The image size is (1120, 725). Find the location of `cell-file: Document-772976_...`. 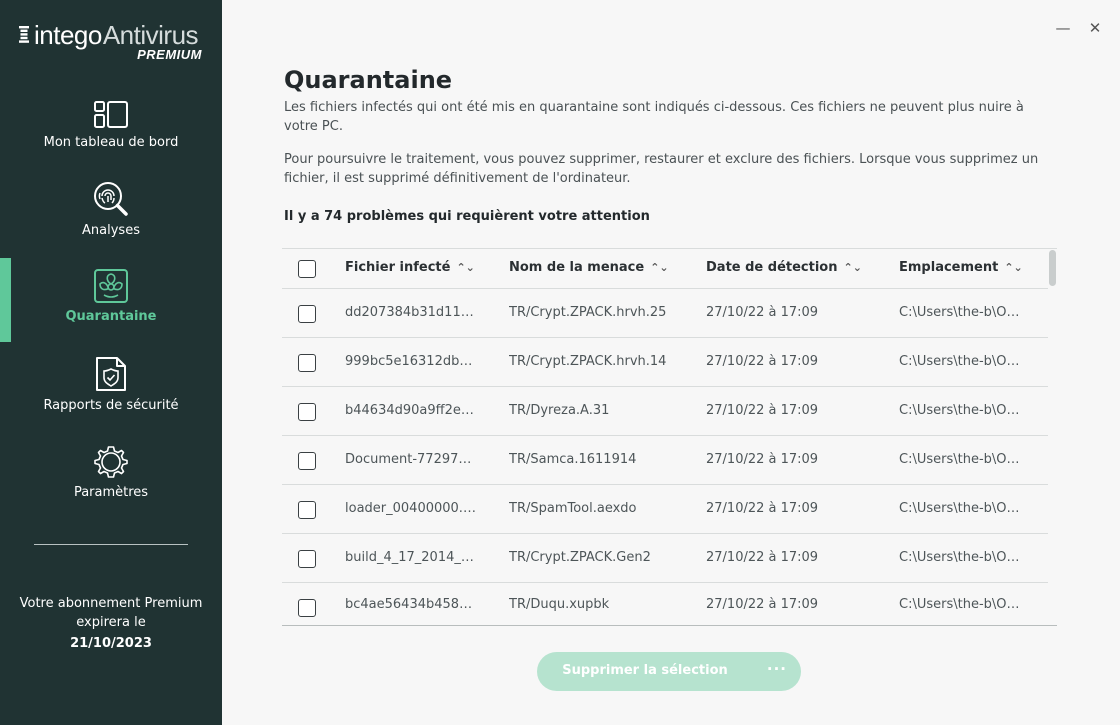

cell-file: Document-772976_... is located at coordinates (411, 459).